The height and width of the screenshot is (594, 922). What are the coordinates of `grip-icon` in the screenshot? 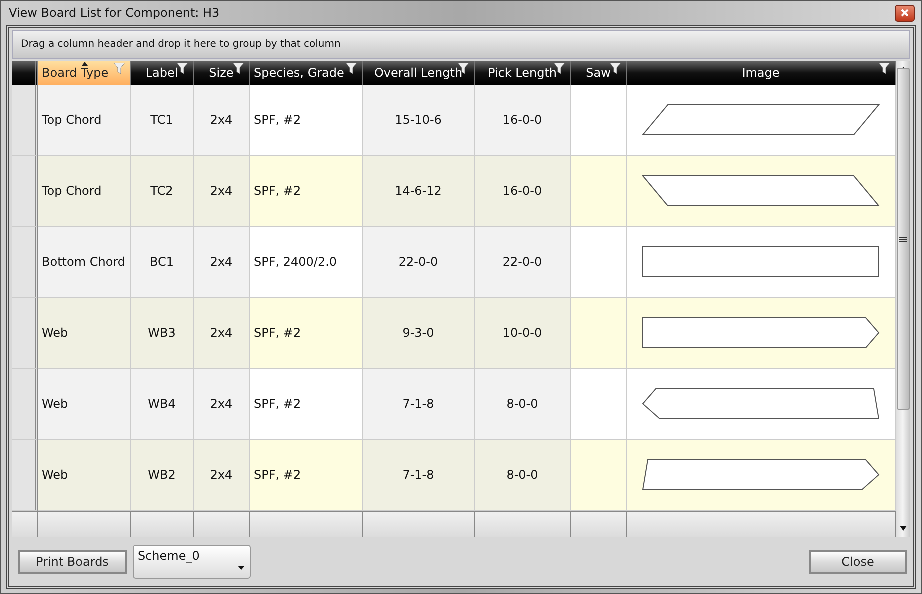 It's located at (903, 239).